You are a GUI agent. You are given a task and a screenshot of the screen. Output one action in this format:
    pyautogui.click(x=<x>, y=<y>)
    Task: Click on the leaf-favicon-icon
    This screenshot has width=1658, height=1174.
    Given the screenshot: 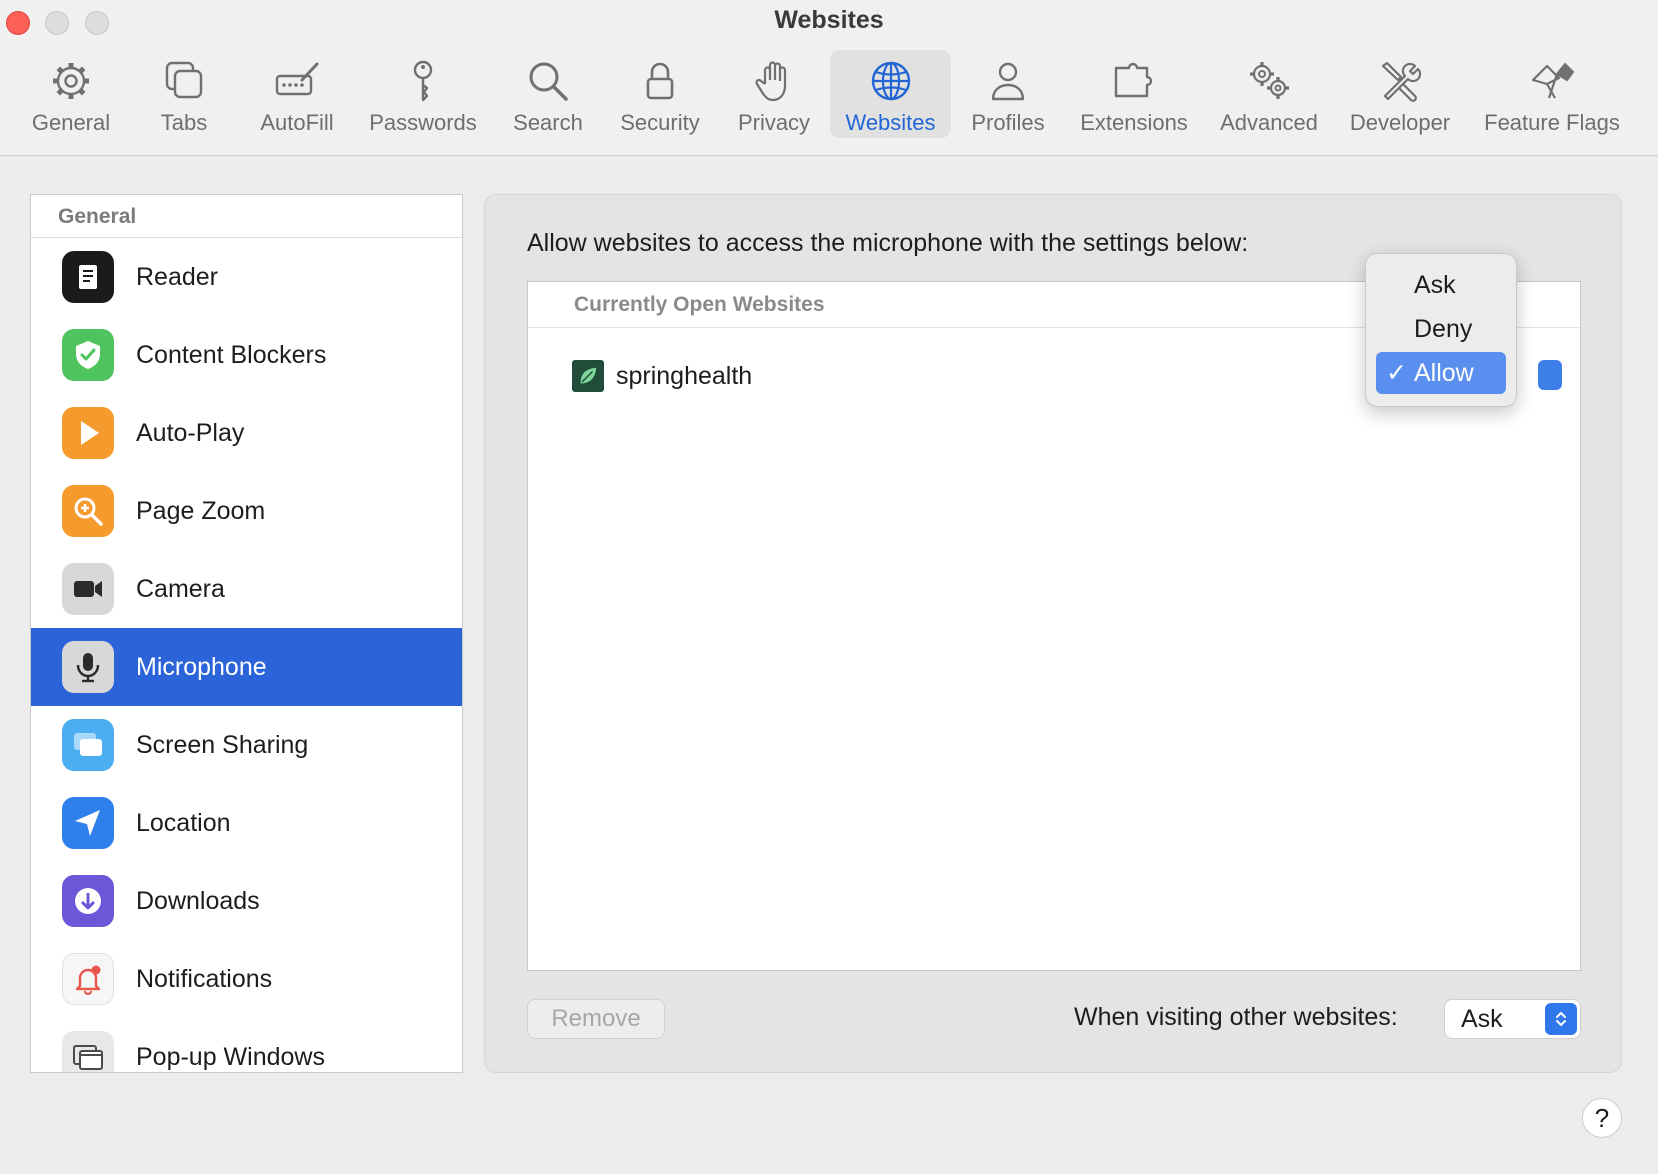 What is the action you would take?
    pyautogui.click(x=588, y=376)
    